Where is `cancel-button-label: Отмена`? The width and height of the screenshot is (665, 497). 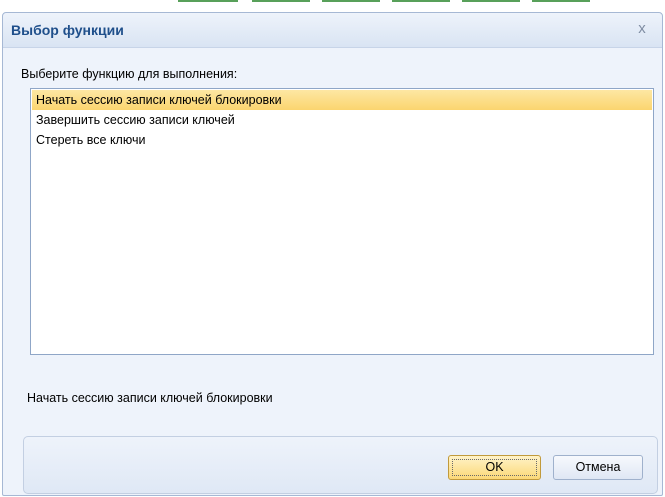
cancel-button-label: Отмена is located at coordinates (598, 467).